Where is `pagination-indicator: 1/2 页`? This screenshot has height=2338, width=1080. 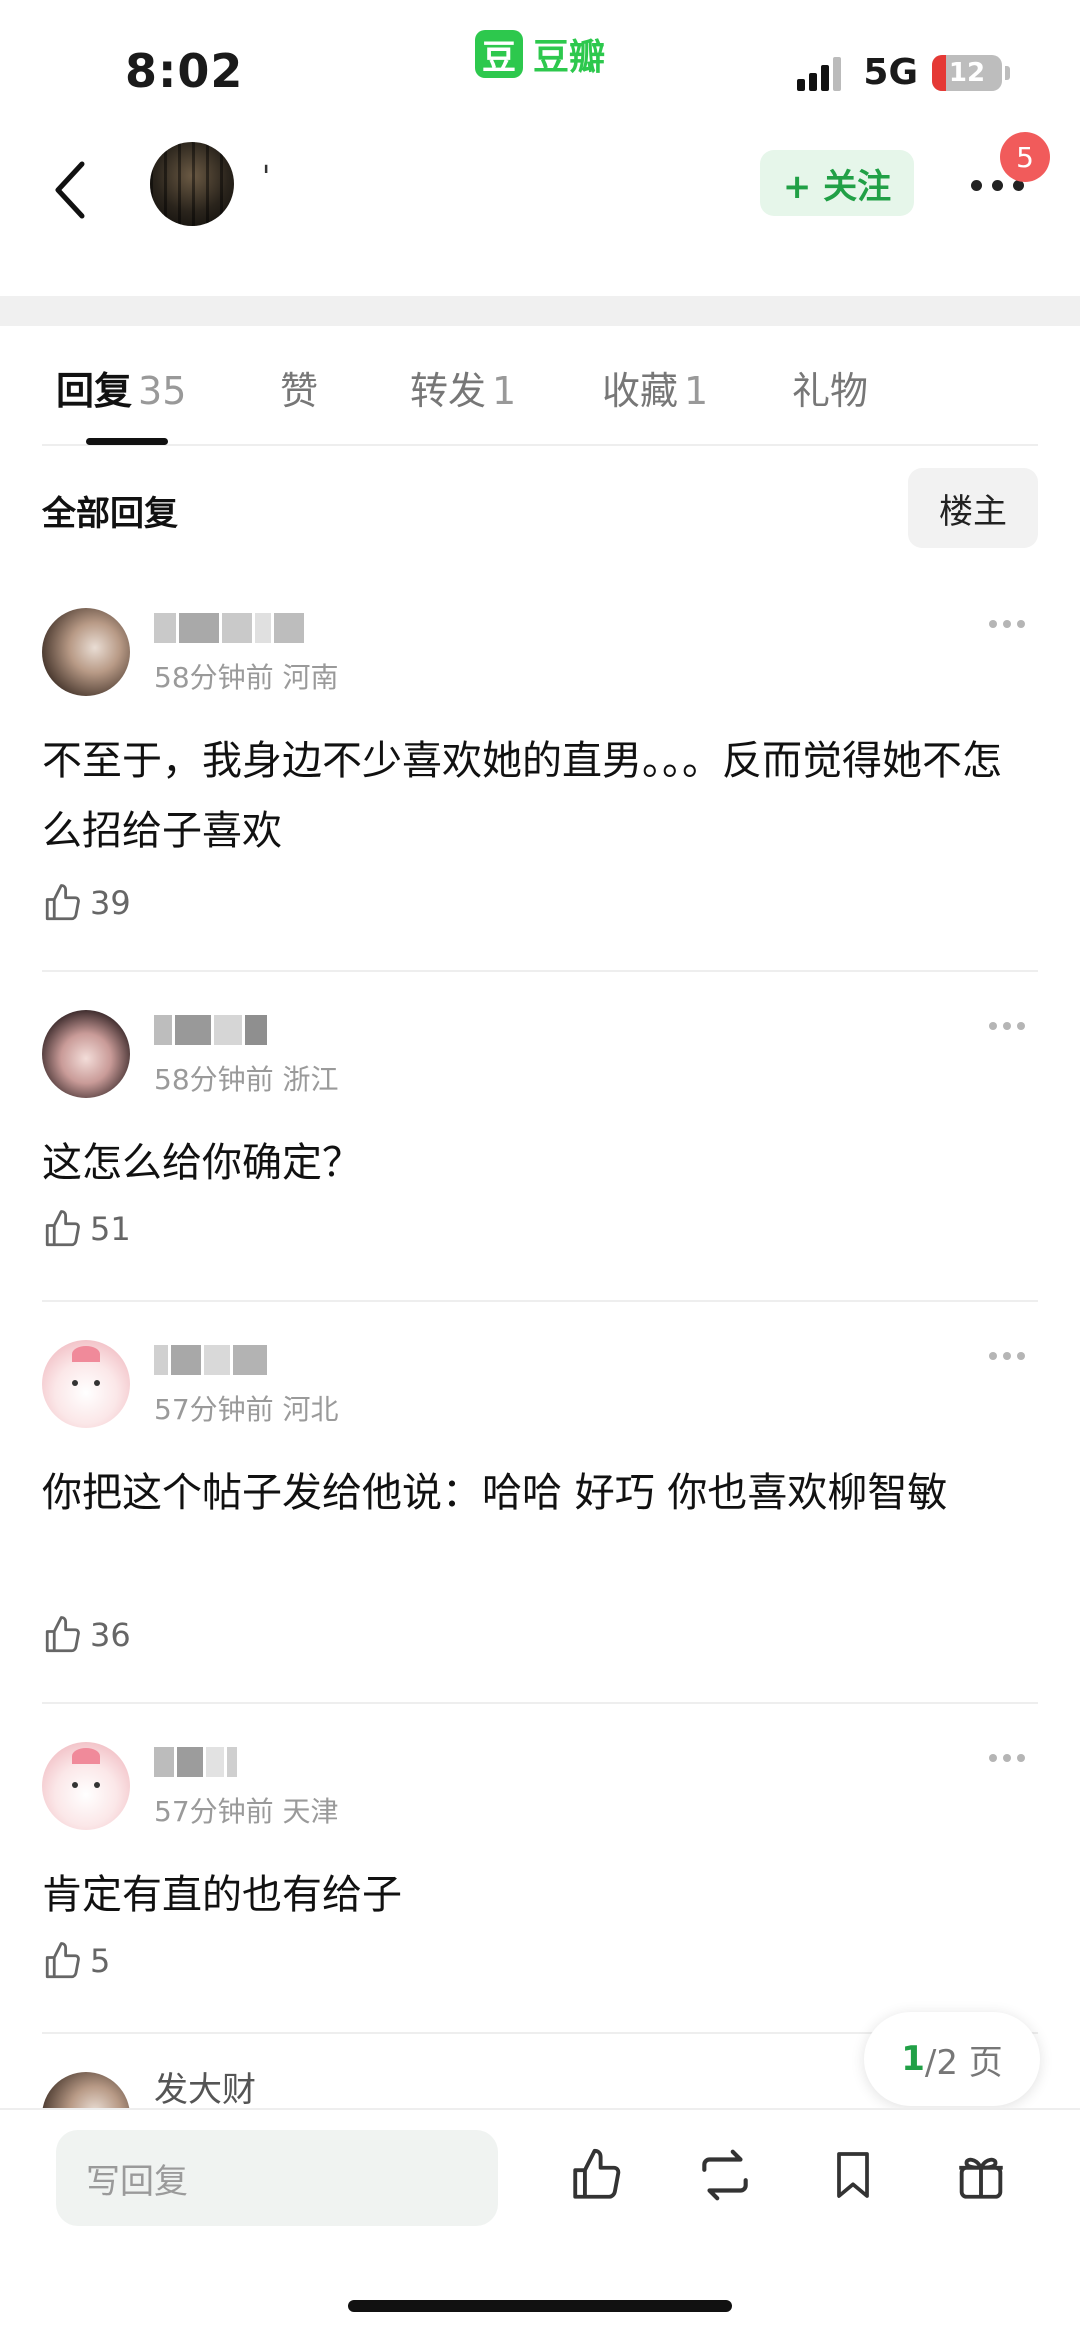 pagination-indicator: 1/2 页 is located at coordinates (952, 2059).